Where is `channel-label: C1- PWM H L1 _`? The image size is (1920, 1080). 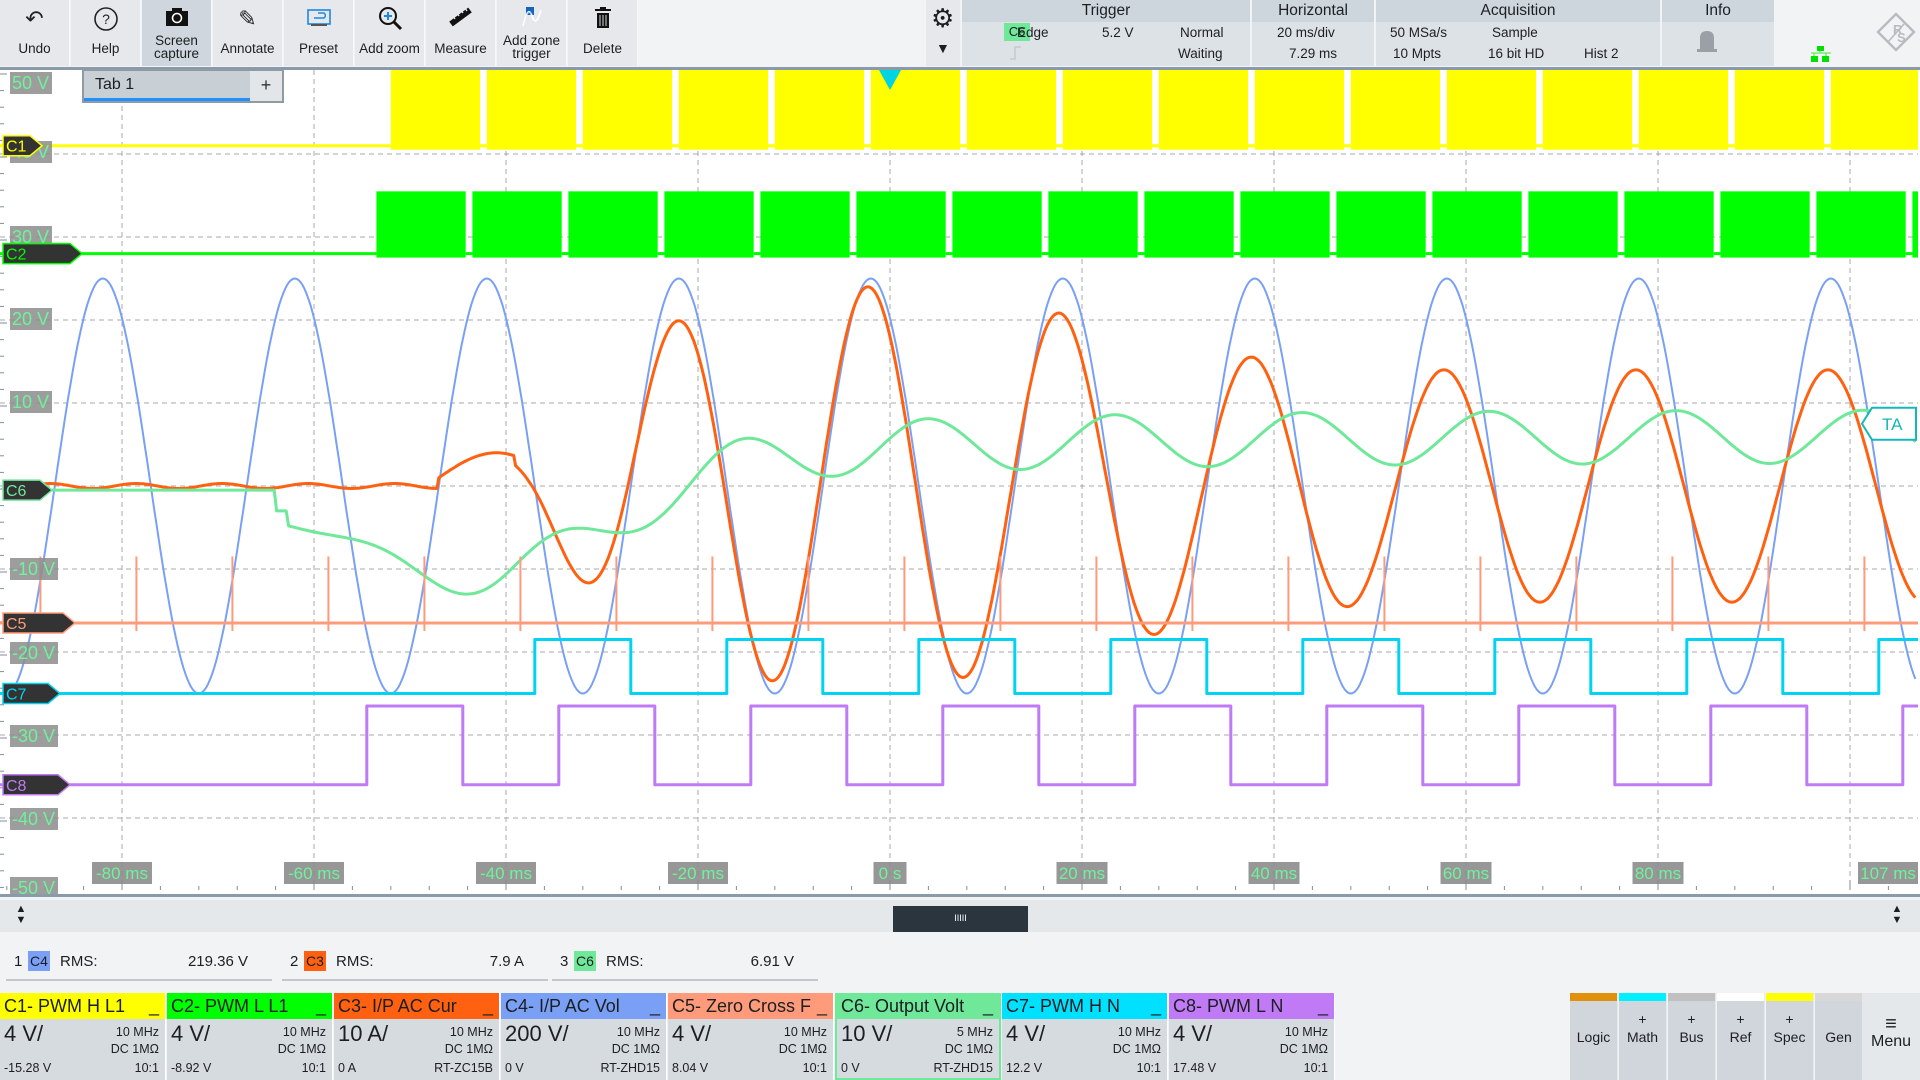
channel-label: C1- PWM H L1 _ is located at coordinates (82, 1006).